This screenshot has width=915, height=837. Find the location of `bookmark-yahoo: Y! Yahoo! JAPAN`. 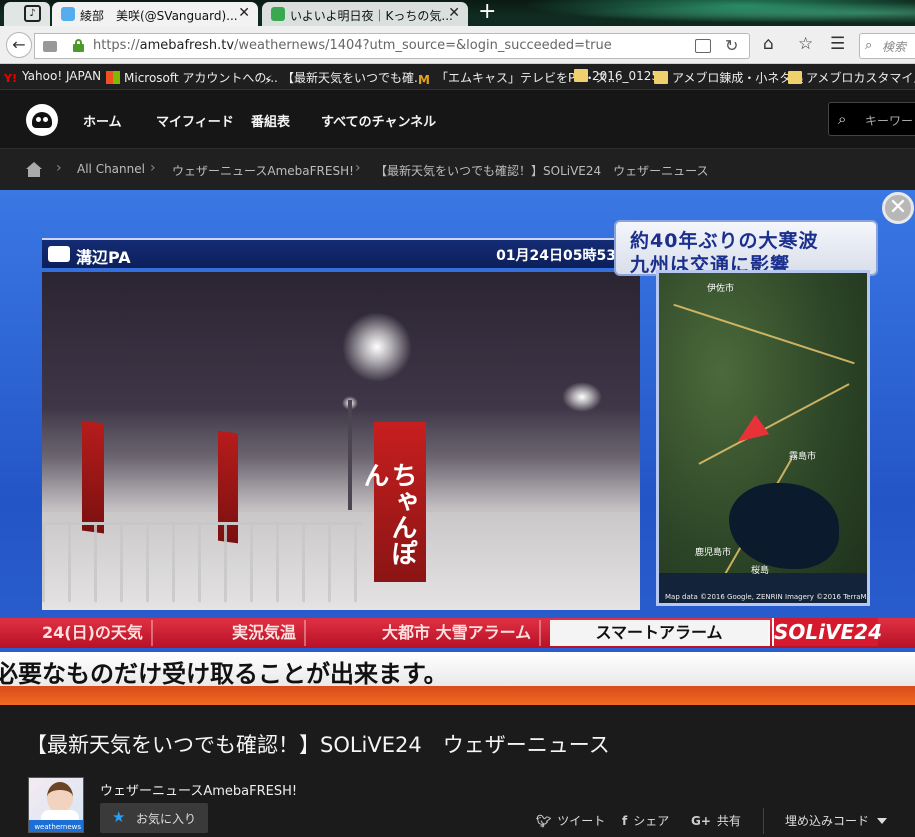

bookmark-yahoo: Y! Yahoo! JAPAN is located at coordinates (52, 77).